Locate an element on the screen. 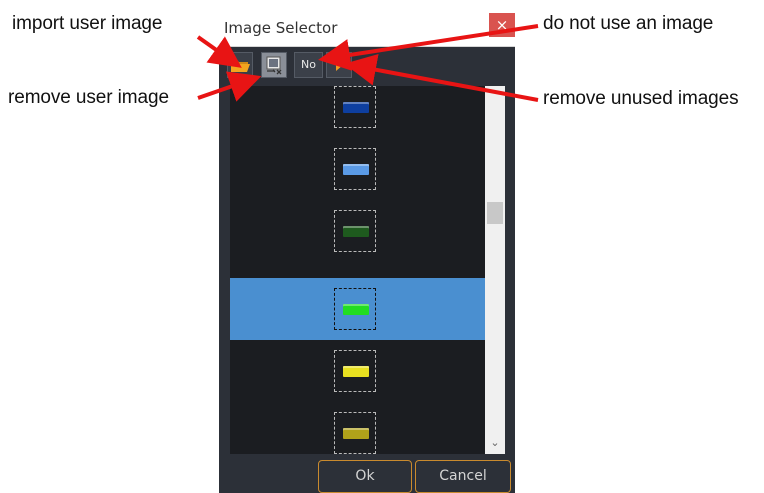  swatch-light-blue is located at coordinates (356, 169).